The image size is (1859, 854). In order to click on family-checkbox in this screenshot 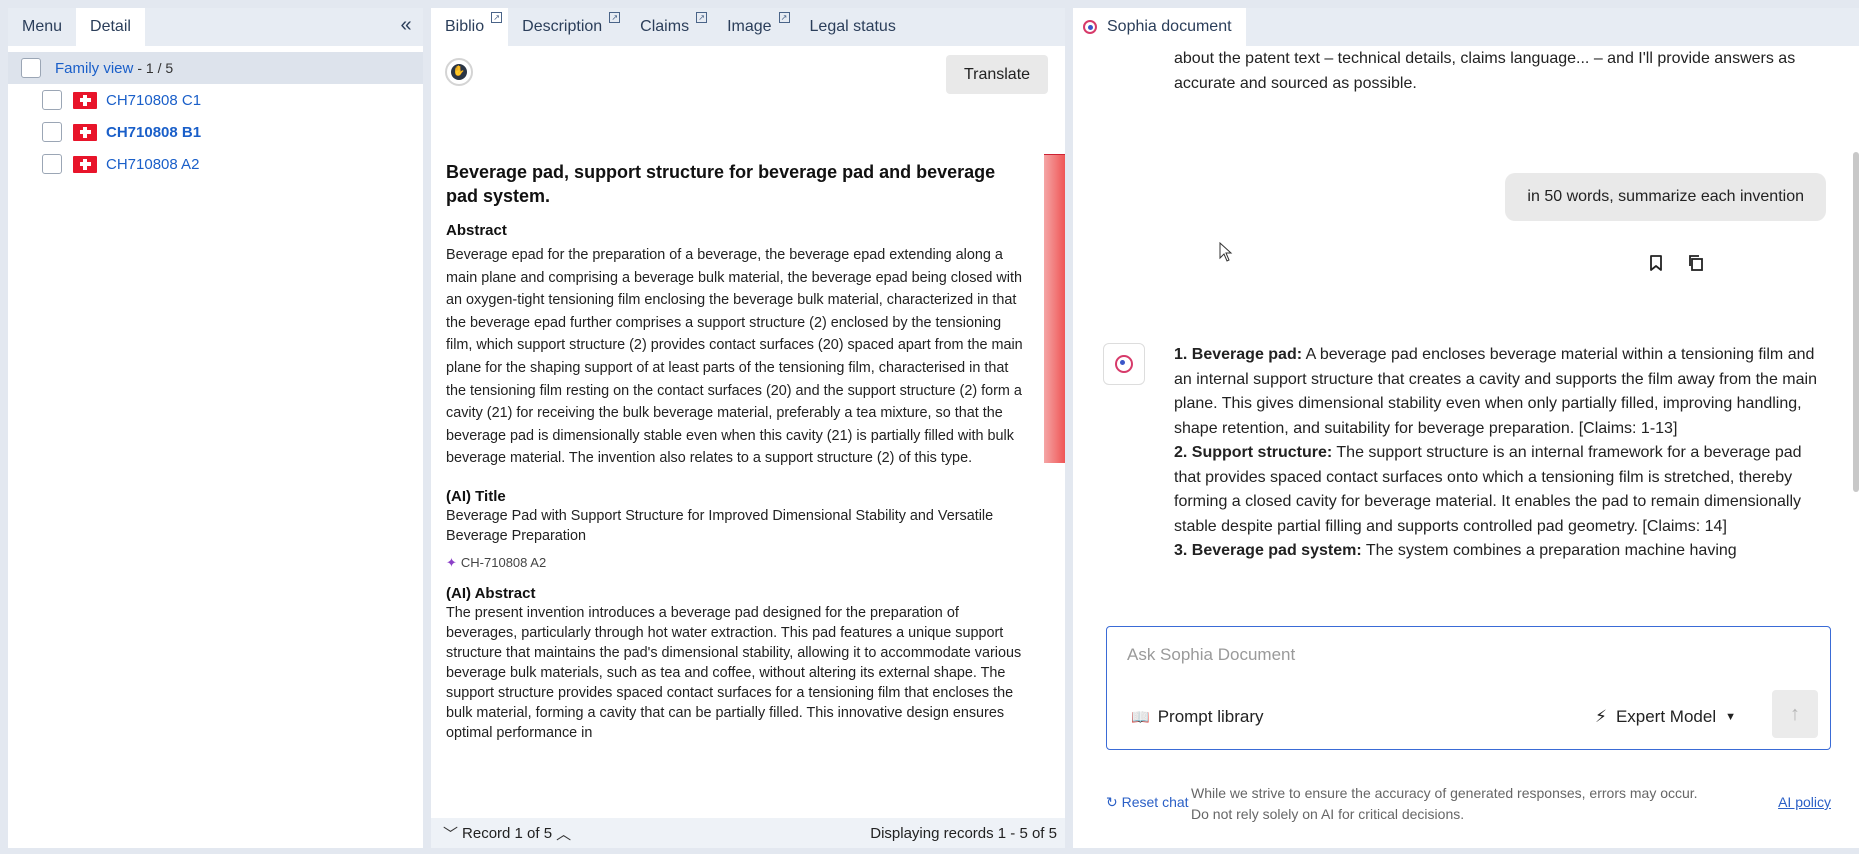, I will do `click(31, 68)`.